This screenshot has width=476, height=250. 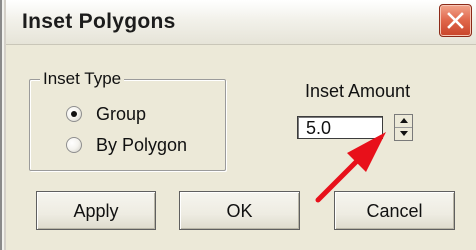 What do you see at coordinates (404, 133) in the screenshot?
I see `down-arrow-icon` at bounding box center [404, 133].